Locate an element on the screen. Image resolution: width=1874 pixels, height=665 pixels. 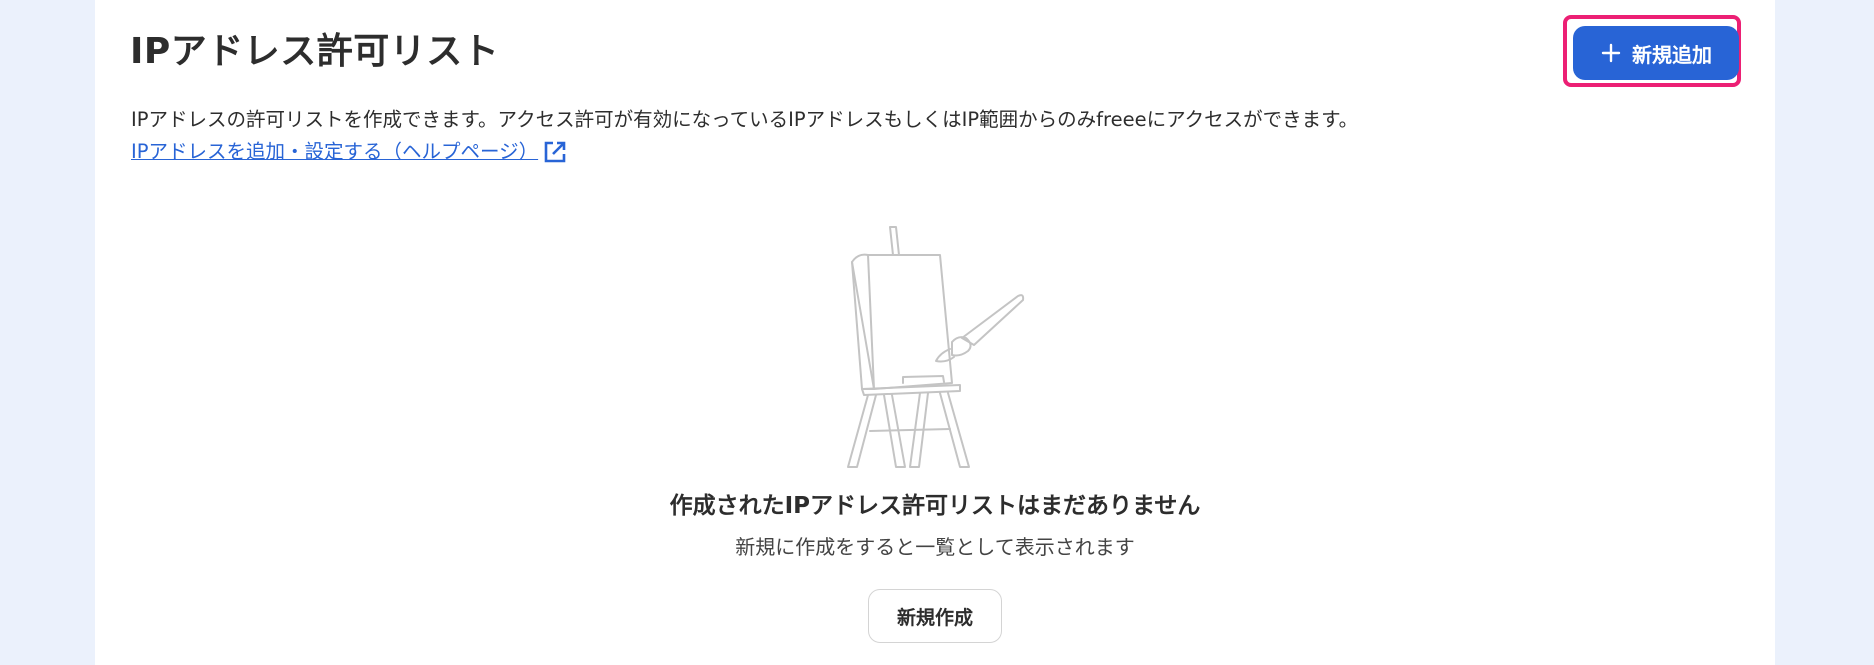
add-new-button-label: 新規追加 is located at coordinates (1672, 54).